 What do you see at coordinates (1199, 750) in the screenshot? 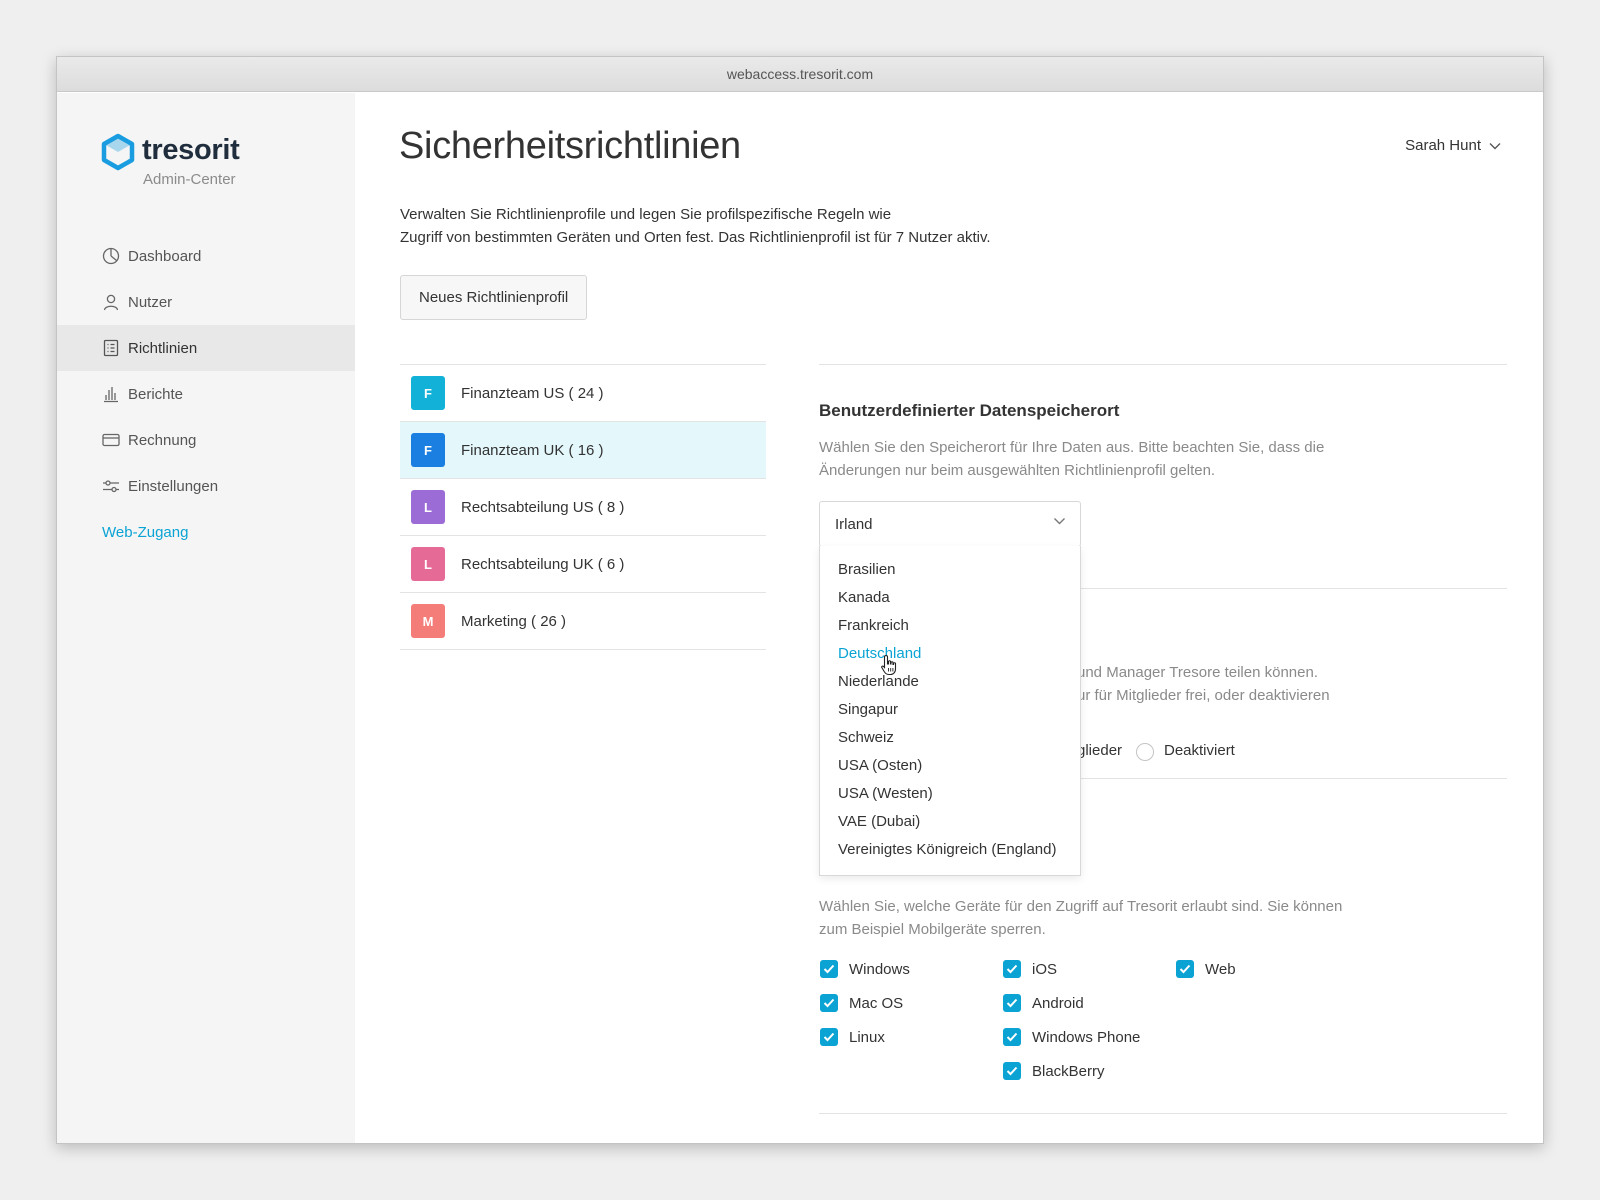
I see `radio-disabled-label: Deaktiviert` at bounding box center [1199, 750].